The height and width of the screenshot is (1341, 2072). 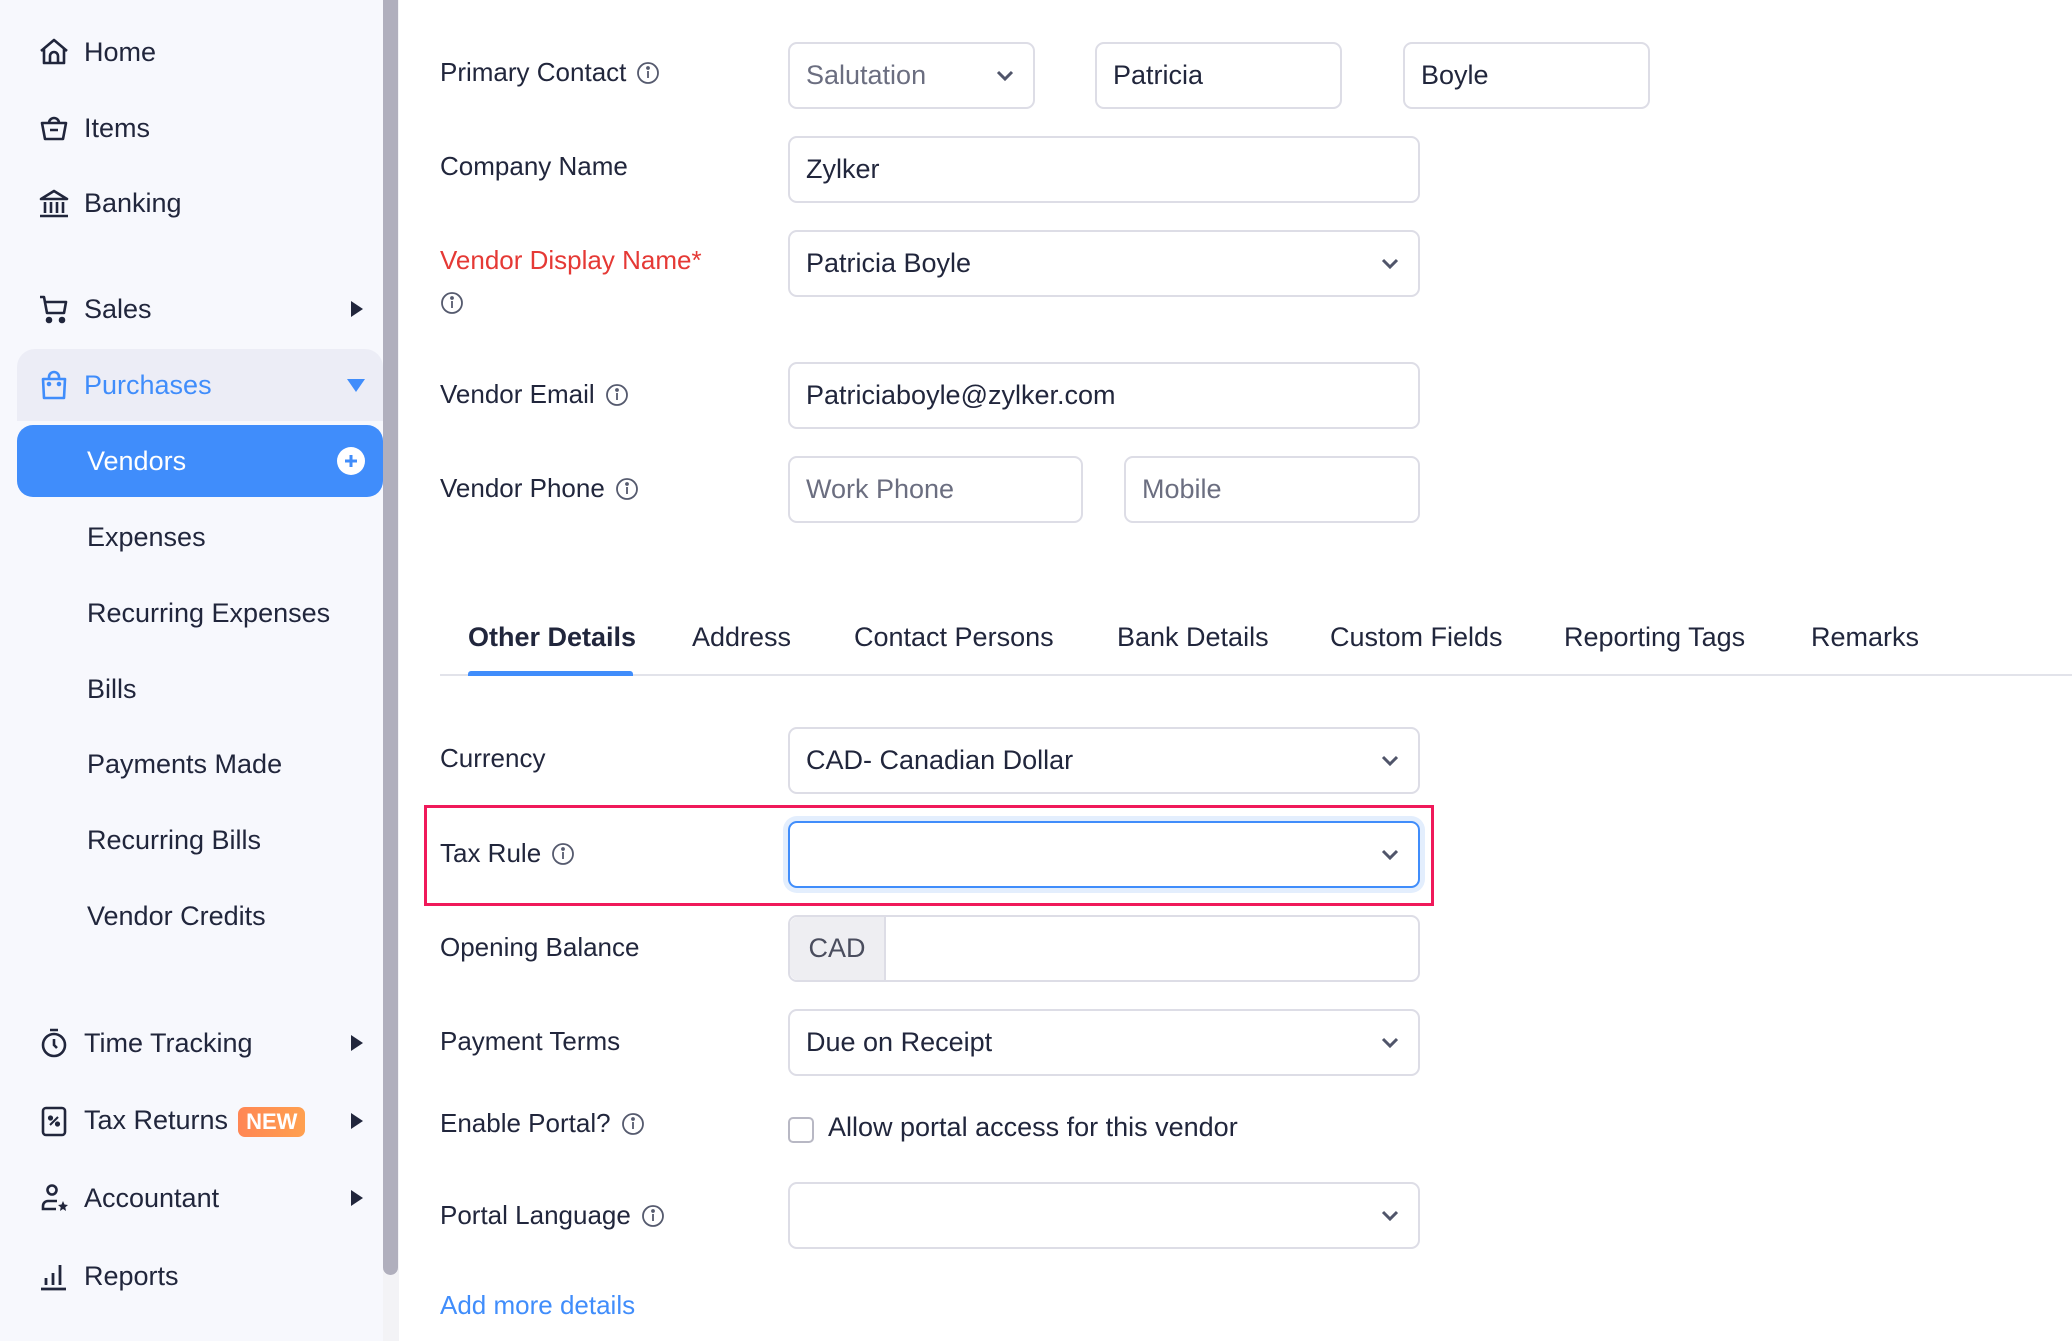 What do you see at coordinates (741, 637) in the screenshot?
I see `tab-address: Address` at bounding box center [741, 637].